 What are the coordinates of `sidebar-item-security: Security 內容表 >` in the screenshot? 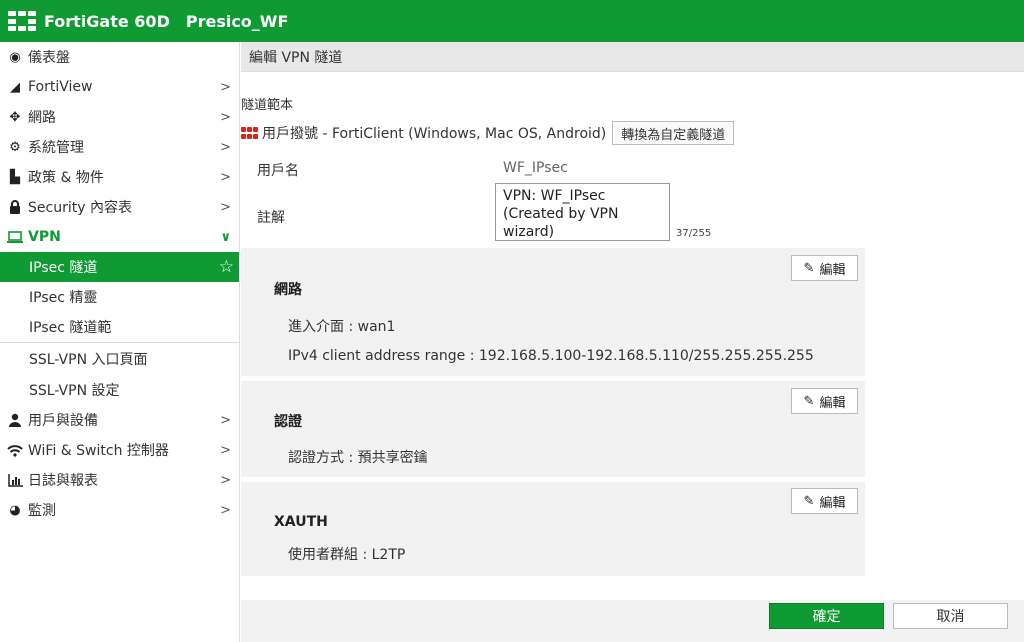 It's located at (119, 207).